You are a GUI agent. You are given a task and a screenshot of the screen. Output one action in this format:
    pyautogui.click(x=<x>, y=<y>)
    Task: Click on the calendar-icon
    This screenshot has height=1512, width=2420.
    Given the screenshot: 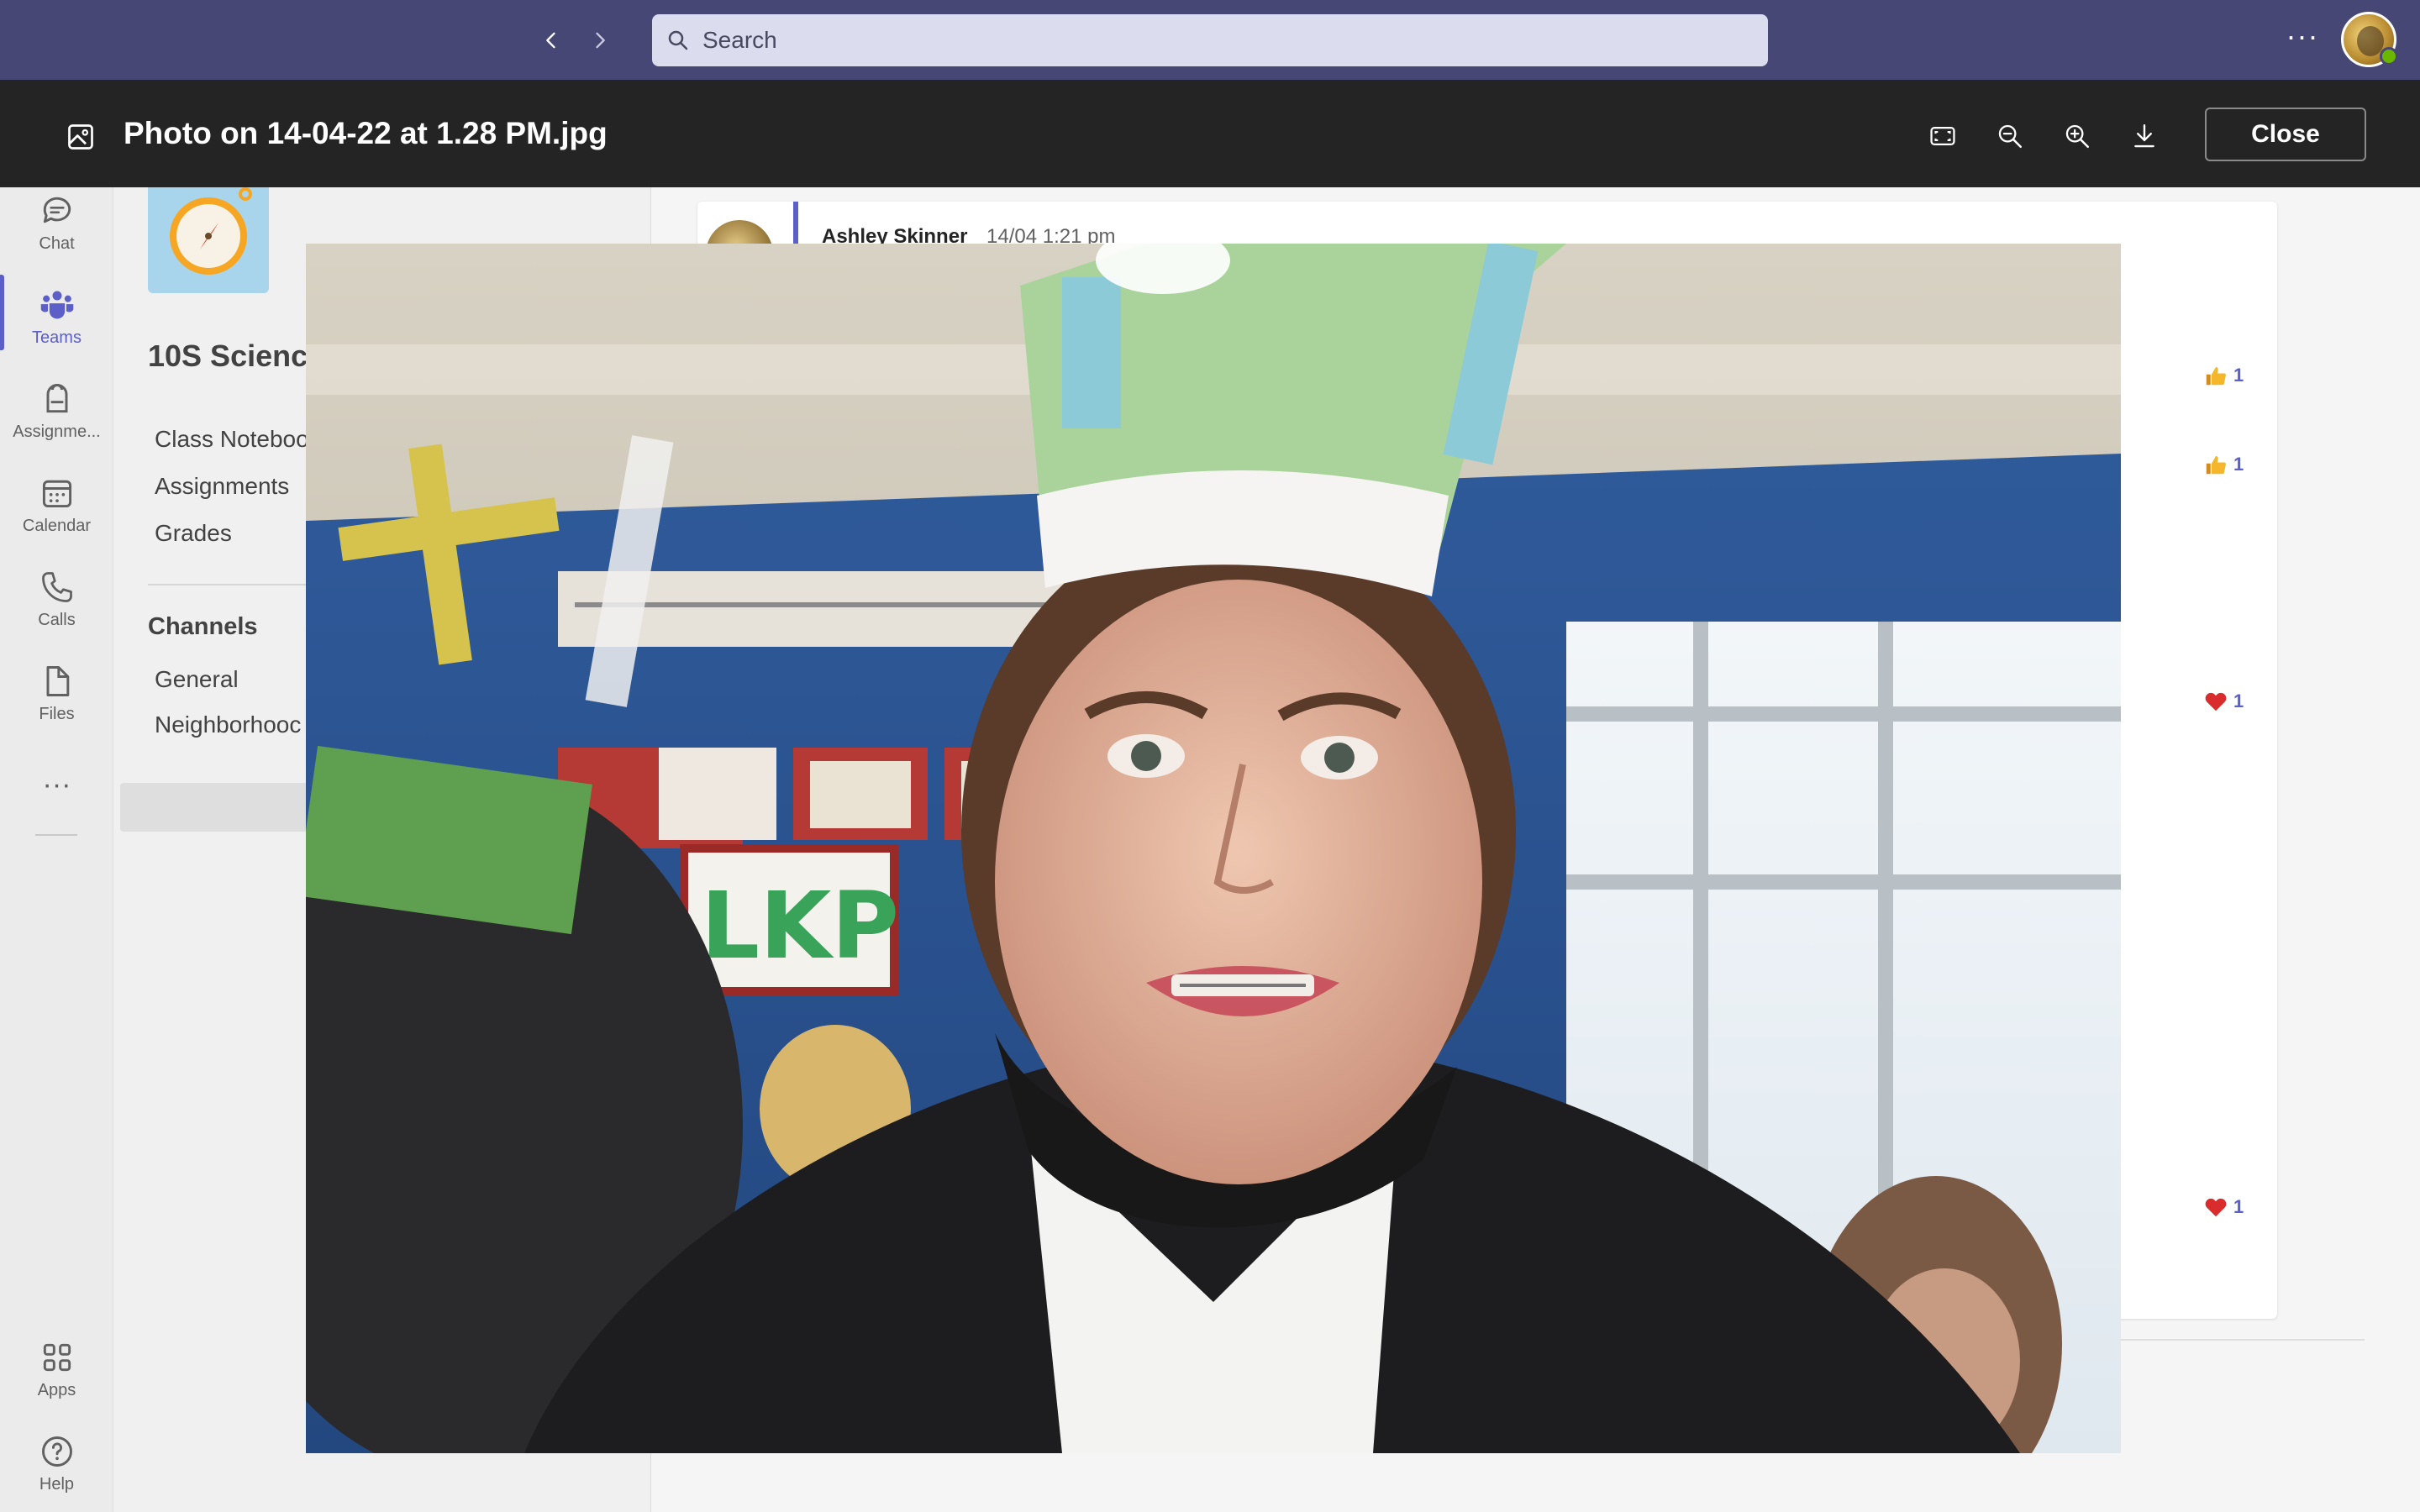 What is the action you would take?
    pyautogui.click(x=56, y=493)
    